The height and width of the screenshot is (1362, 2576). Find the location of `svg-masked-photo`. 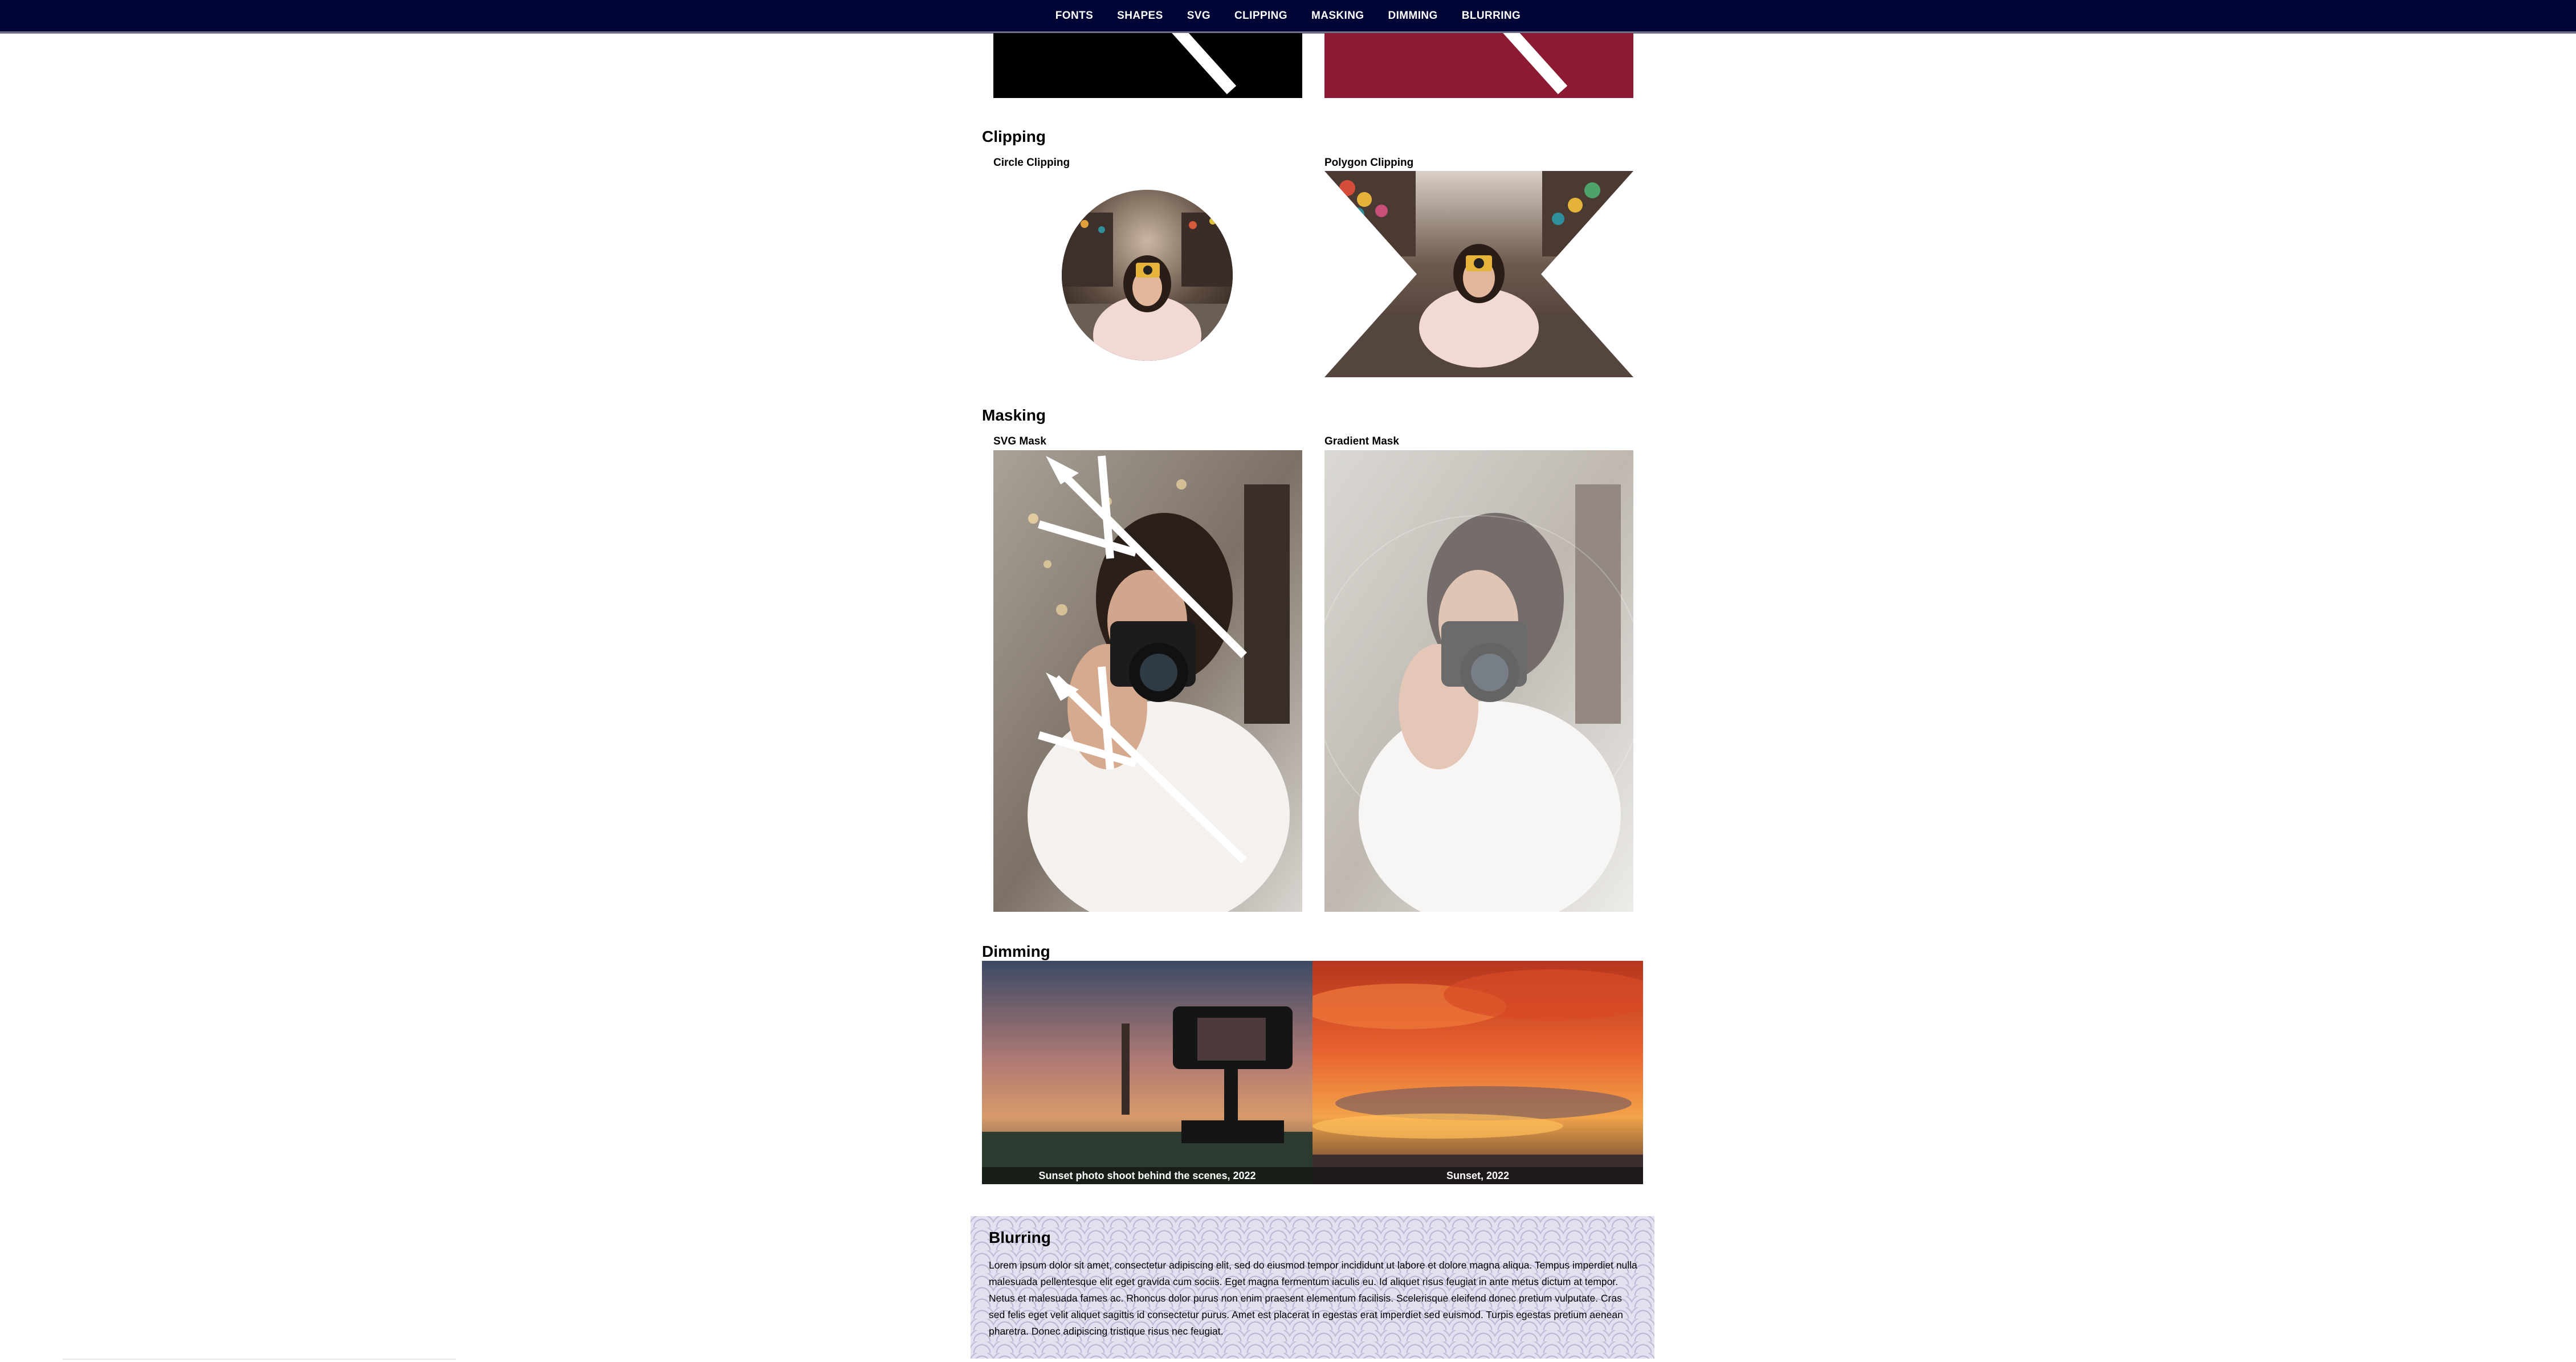

svg-masked-photo is located at coordinates (1147, 689).